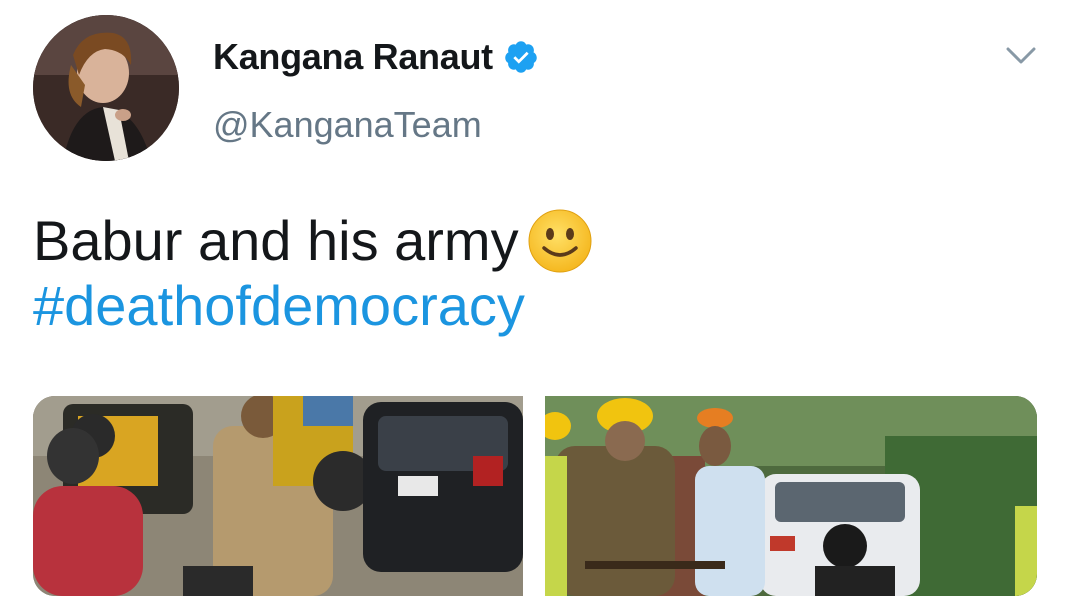 The image size is (1068, 596). I want to click on tweet-text: Babur and his army, so click(276, 240).